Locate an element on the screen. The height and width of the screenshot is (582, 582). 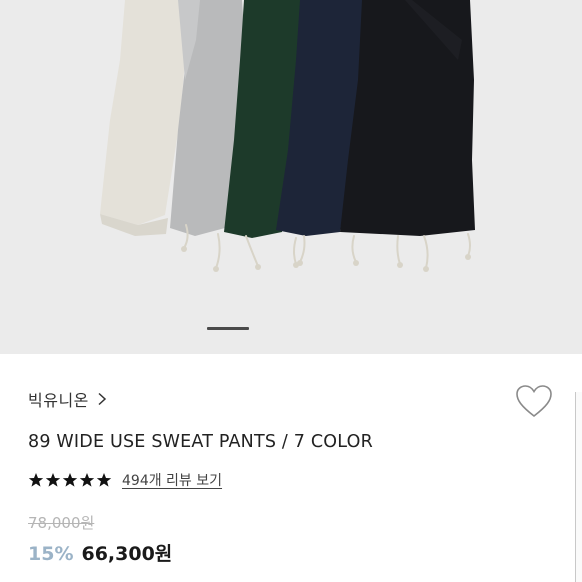
star-rating is located at coordinates (70, 480).